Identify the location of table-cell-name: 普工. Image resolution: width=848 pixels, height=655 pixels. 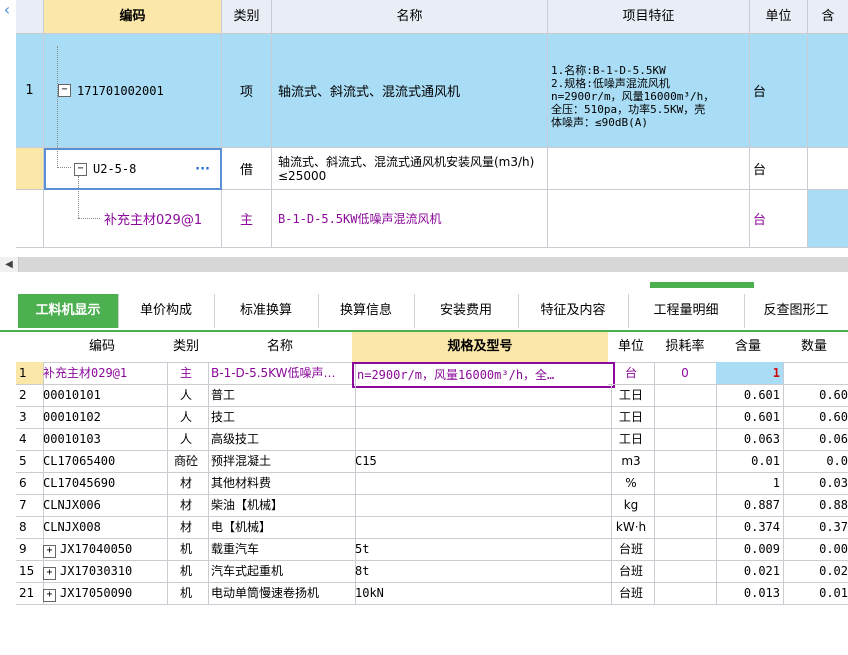
(282, 395).